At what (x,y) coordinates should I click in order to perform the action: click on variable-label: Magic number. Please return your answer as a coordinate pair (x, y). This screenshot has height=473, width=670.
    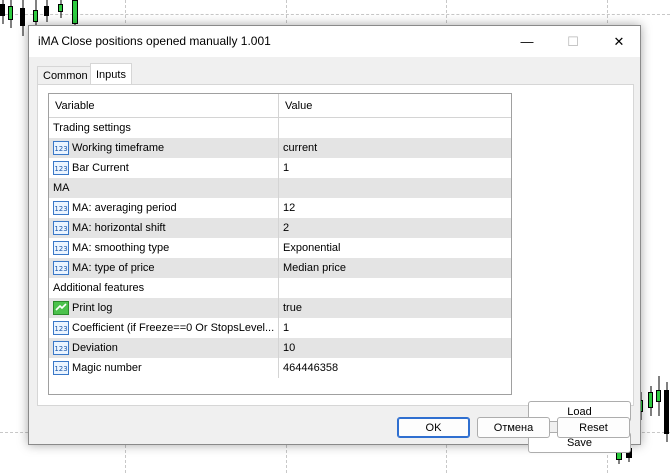
    Looking at the image, I should click on (107, 368).